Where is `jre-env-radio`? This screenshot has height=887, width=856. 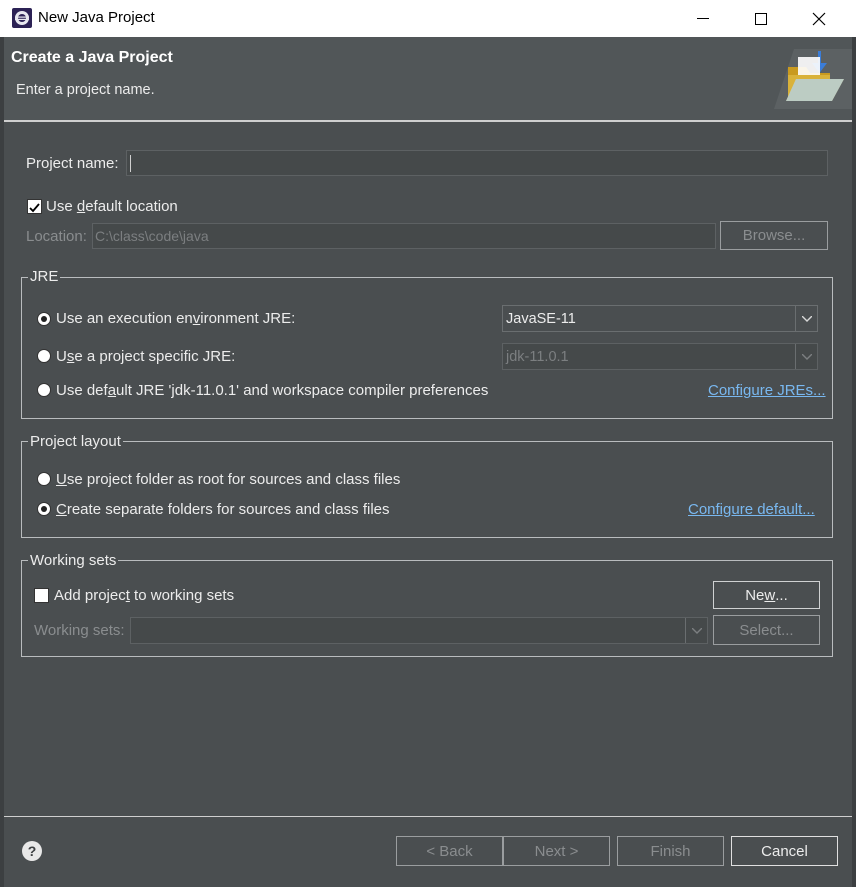 jre-env-radio is located at coordinates (44, 319).